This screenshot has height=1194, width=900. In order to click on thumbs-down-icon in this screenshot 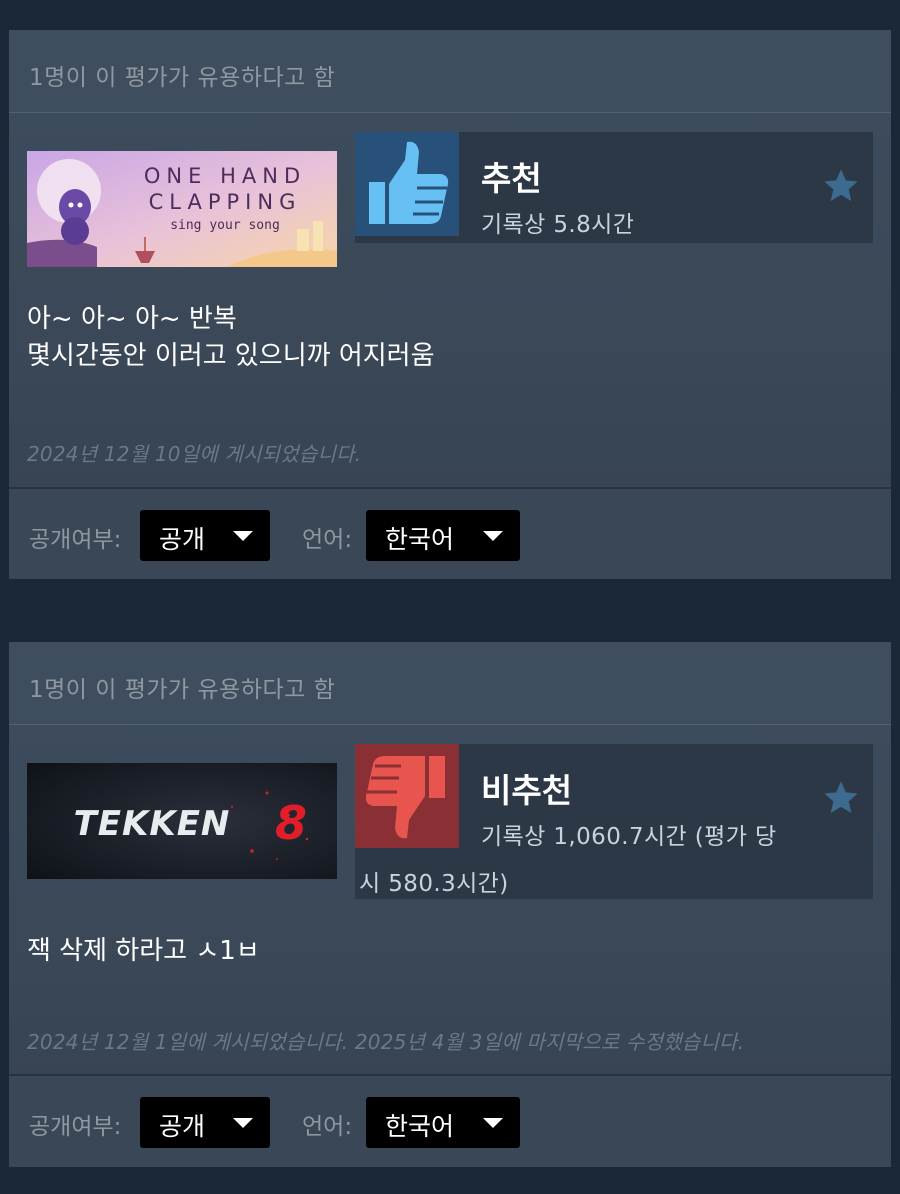, I will do `click(407, 796)`.